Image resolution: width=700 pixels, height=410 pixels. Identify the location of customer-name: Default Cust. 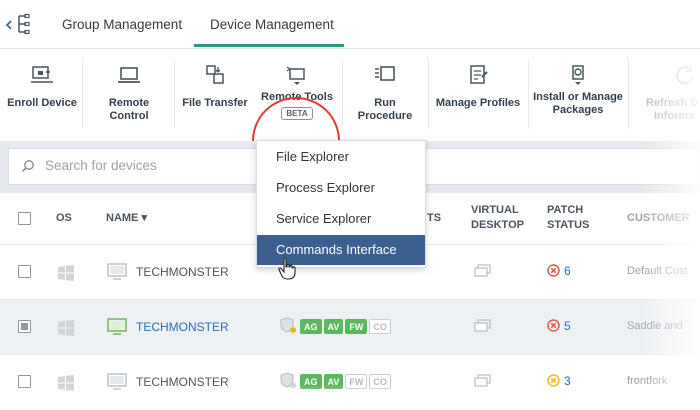
(657, 271).